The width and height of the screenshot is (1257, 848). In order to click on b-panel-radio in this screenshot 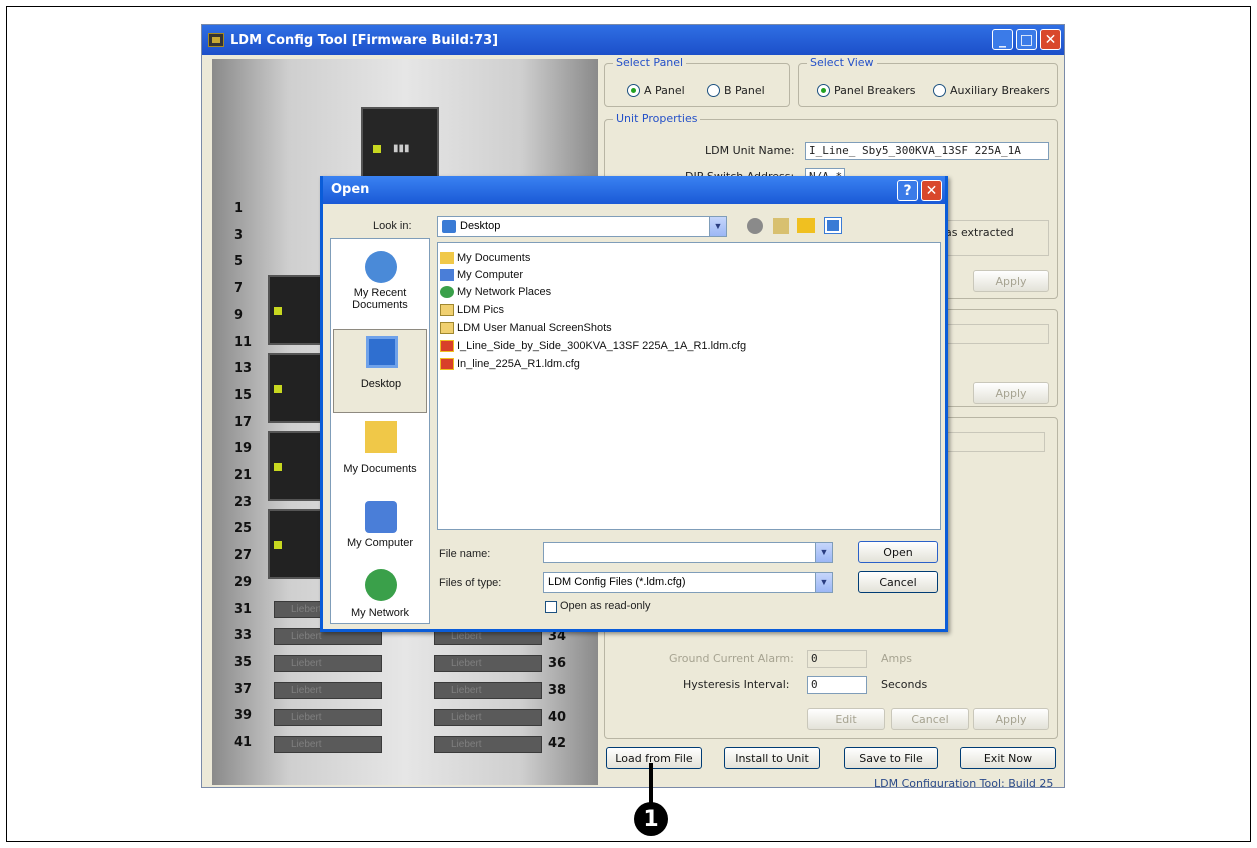, I will do `click(713, 90)`.